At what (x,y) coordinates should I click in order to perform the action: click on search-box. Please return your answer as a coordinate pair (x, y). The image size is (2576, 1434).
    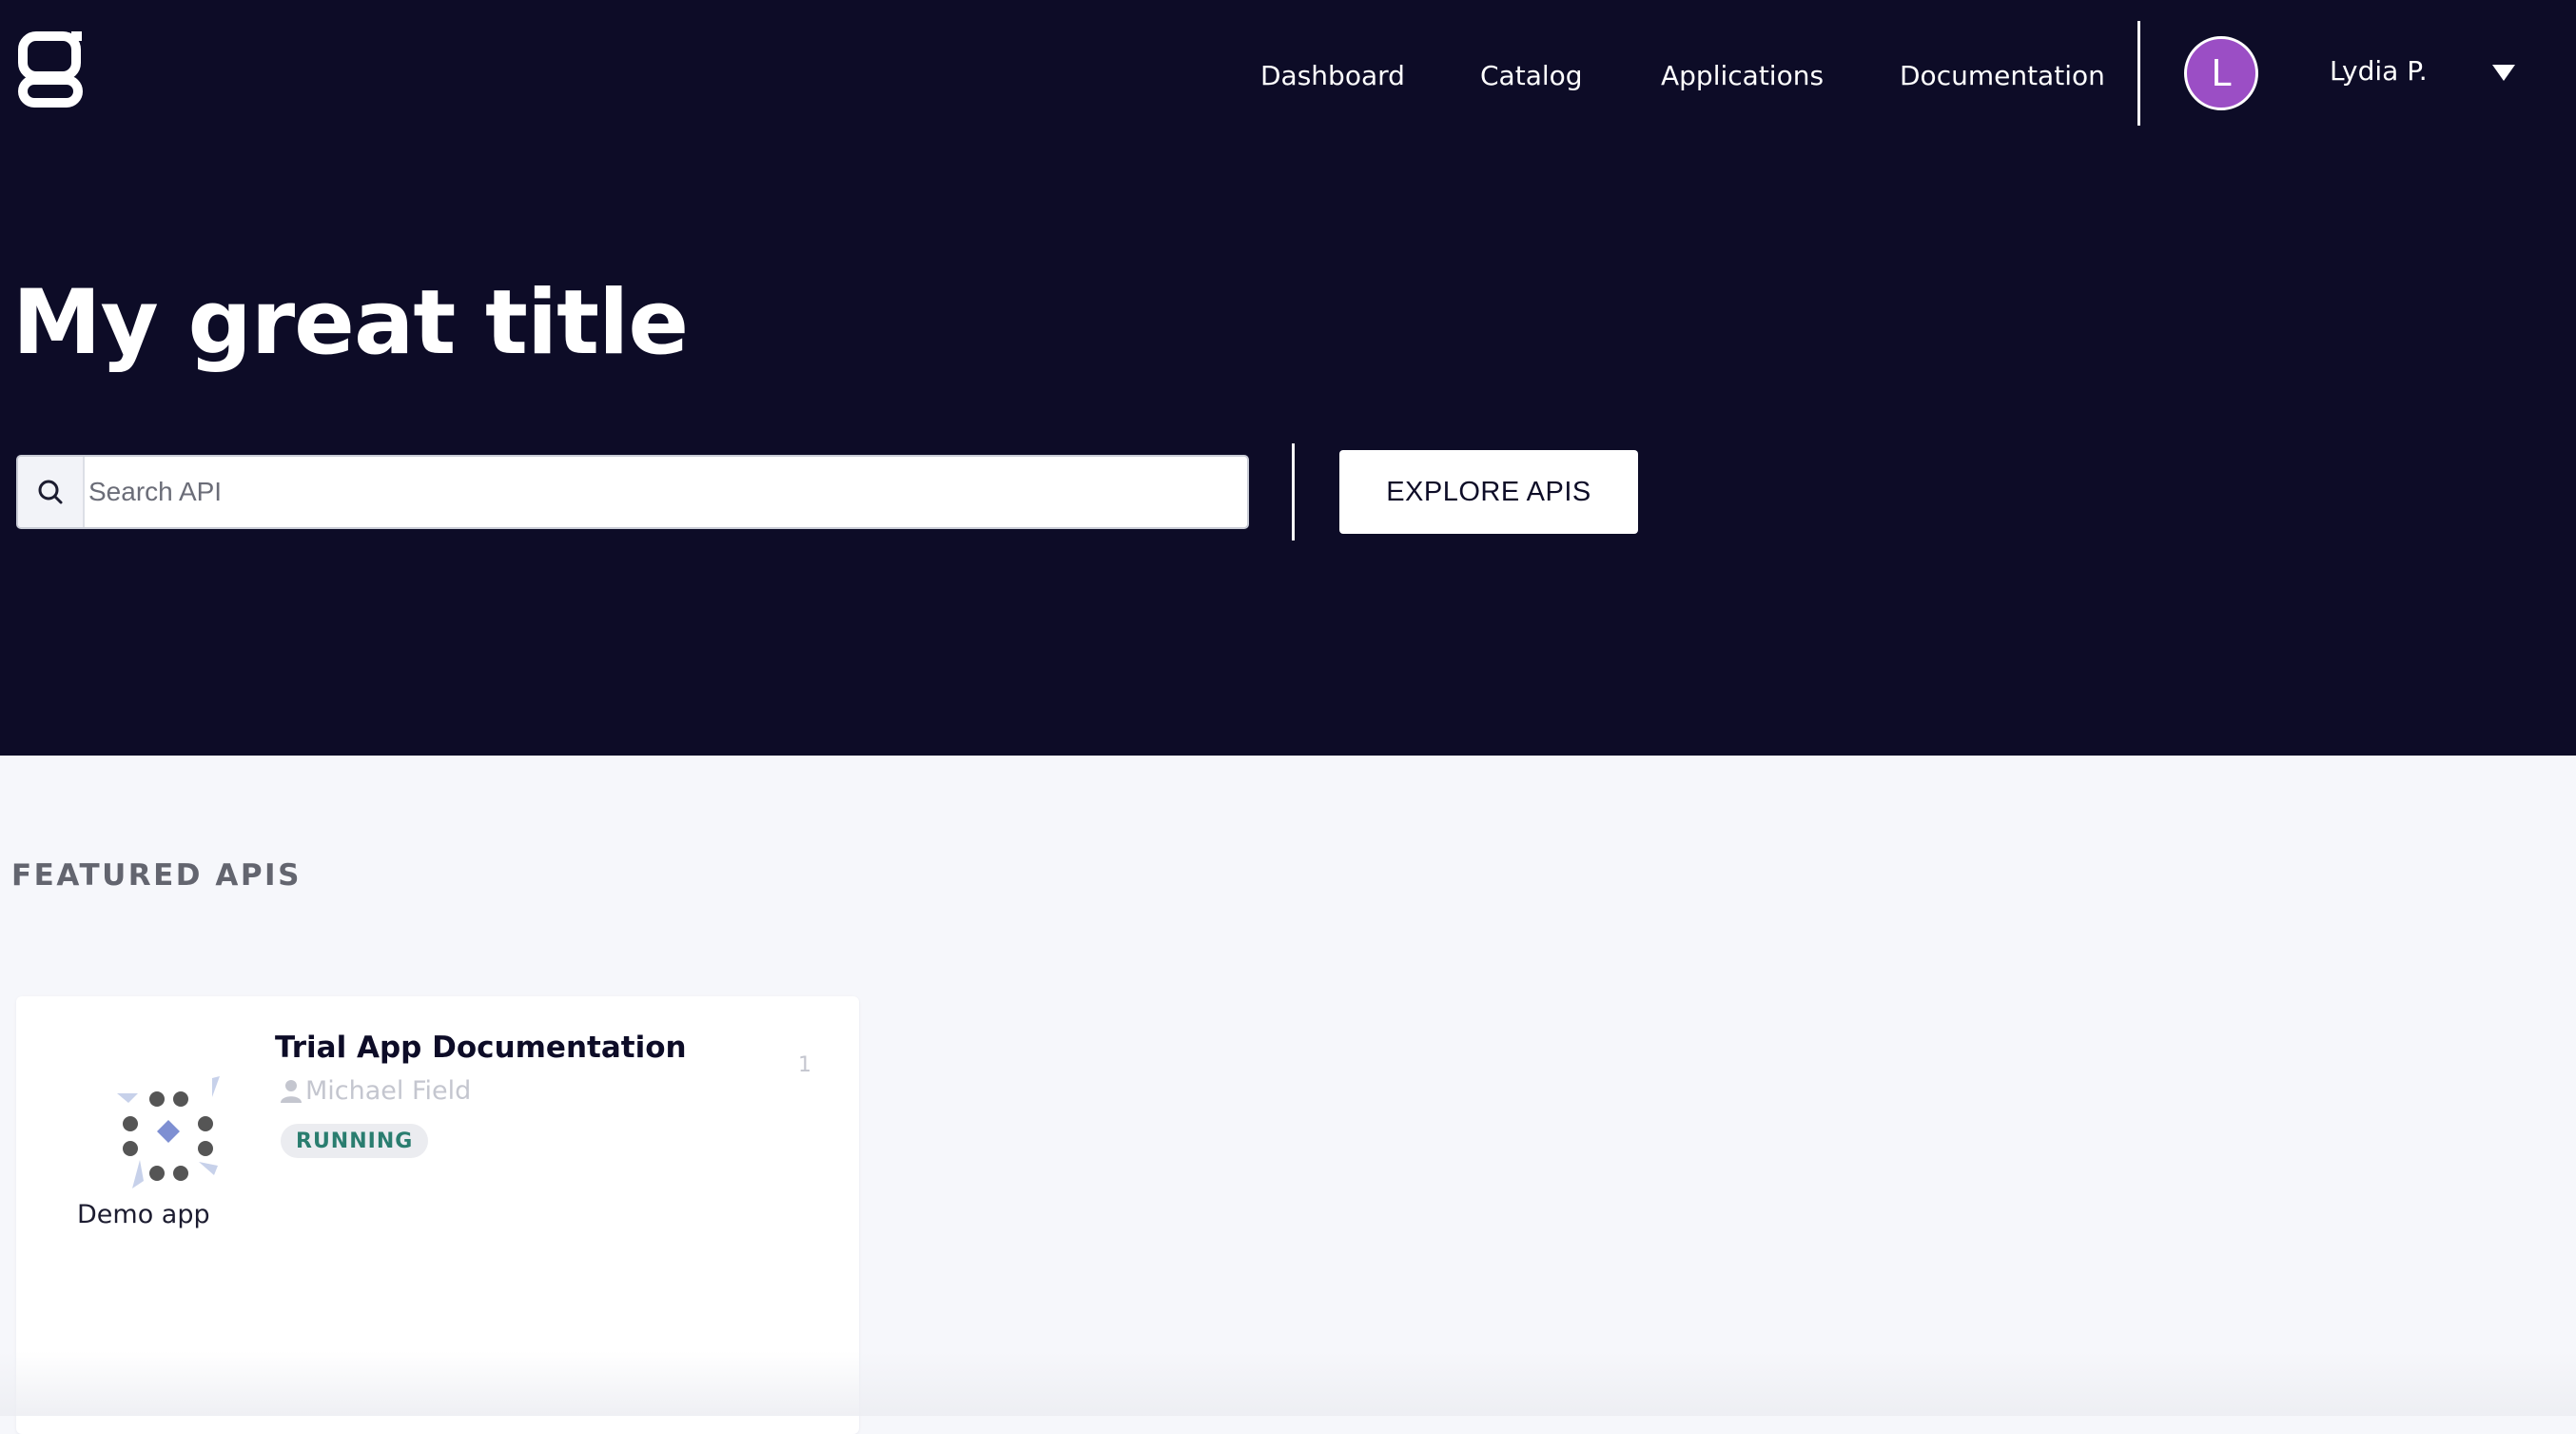
    Looking at the image, I should click on (633, 492).